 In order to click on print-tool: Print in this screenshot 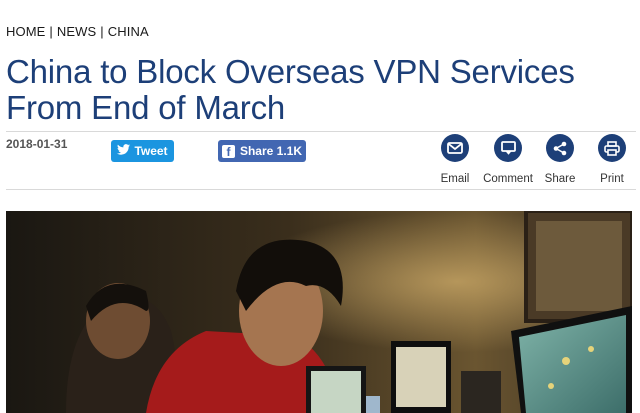, I will do `click(611, 159)`.